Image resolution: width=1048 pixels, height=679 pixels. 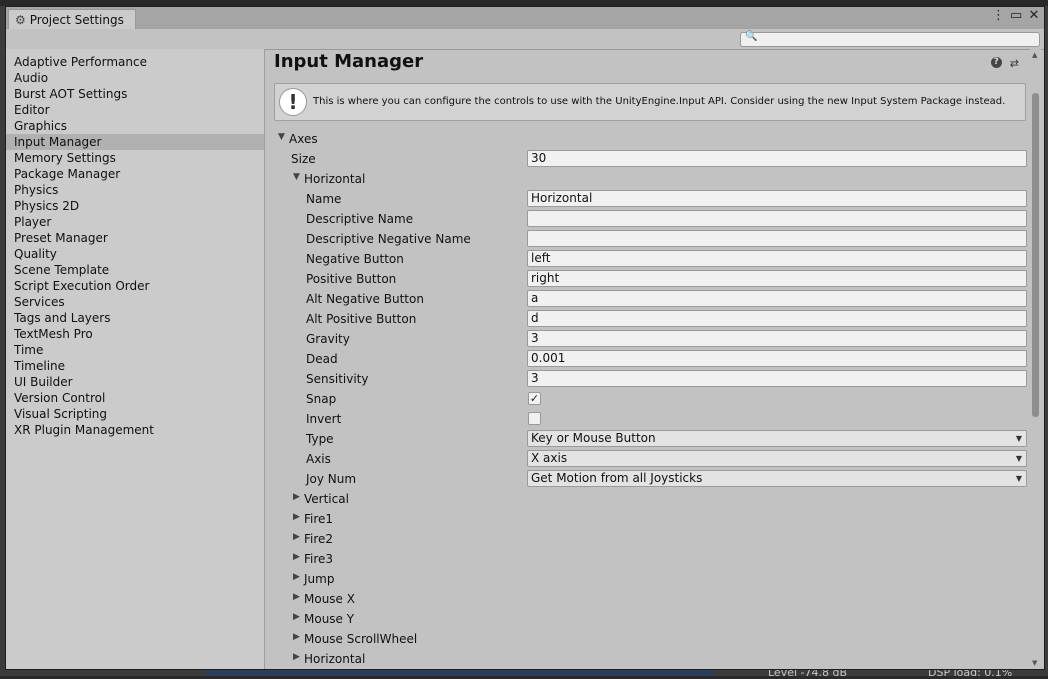 I want to click on sidebar-item-adaptive-performance: Adaptive Performance, so click(x=135, y=62).